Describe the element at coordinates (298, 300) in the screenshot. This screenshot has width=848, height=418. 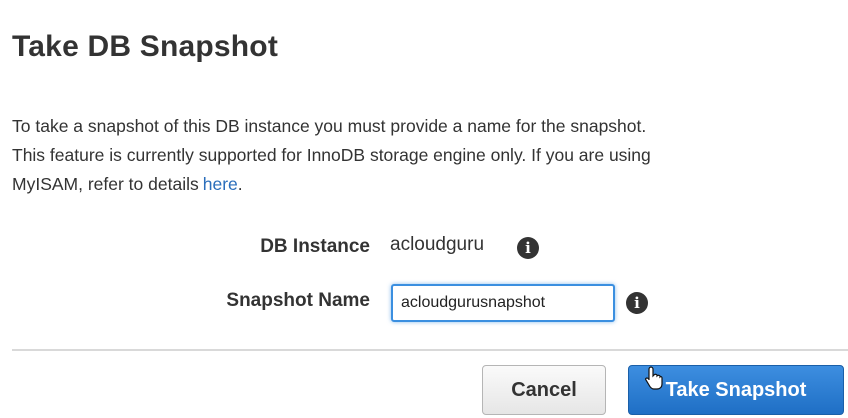
I see `snapshot-name-label: Snapshot Name` at that location.